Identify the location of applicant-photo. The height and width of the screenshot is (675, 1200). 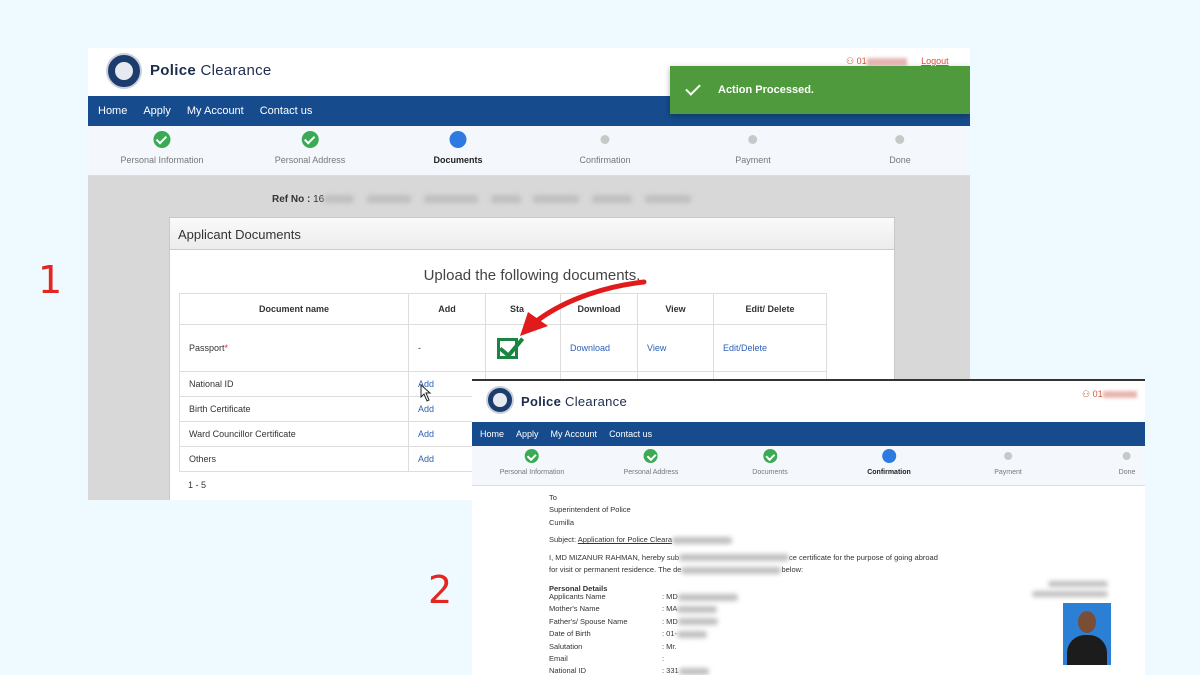
(1087, 634).